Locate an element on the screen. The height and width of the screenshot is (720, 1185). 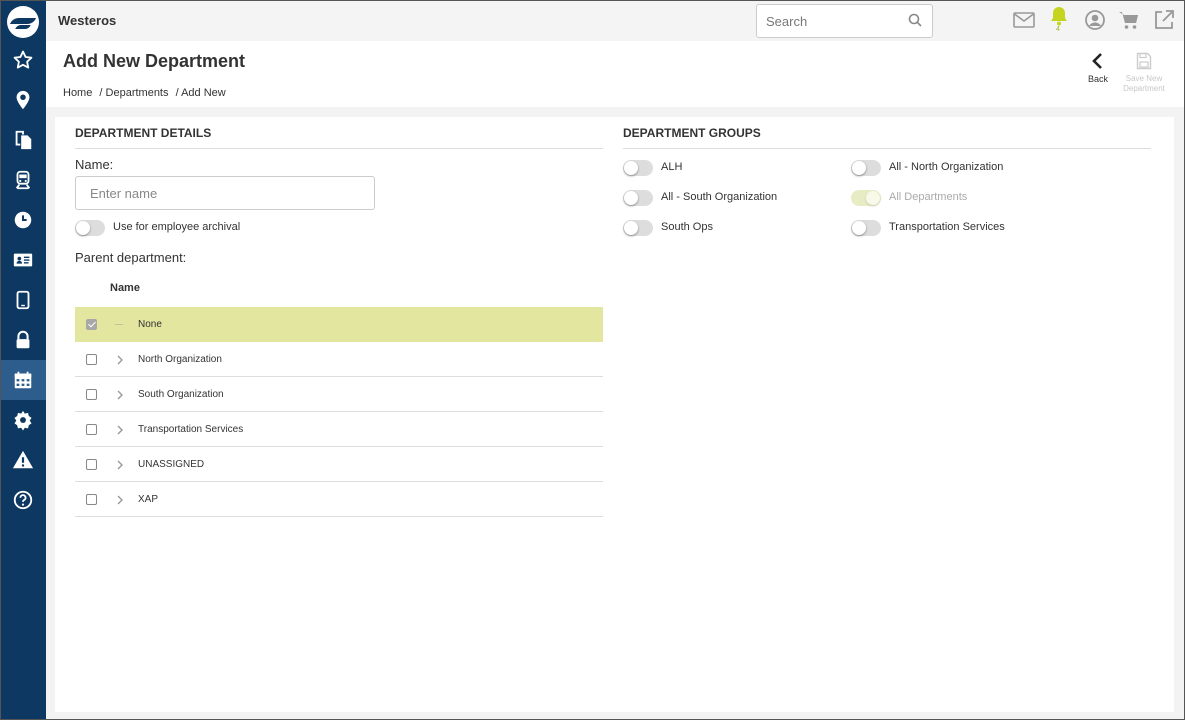
tree-row: South Organization is located at coordinates (339, 394).